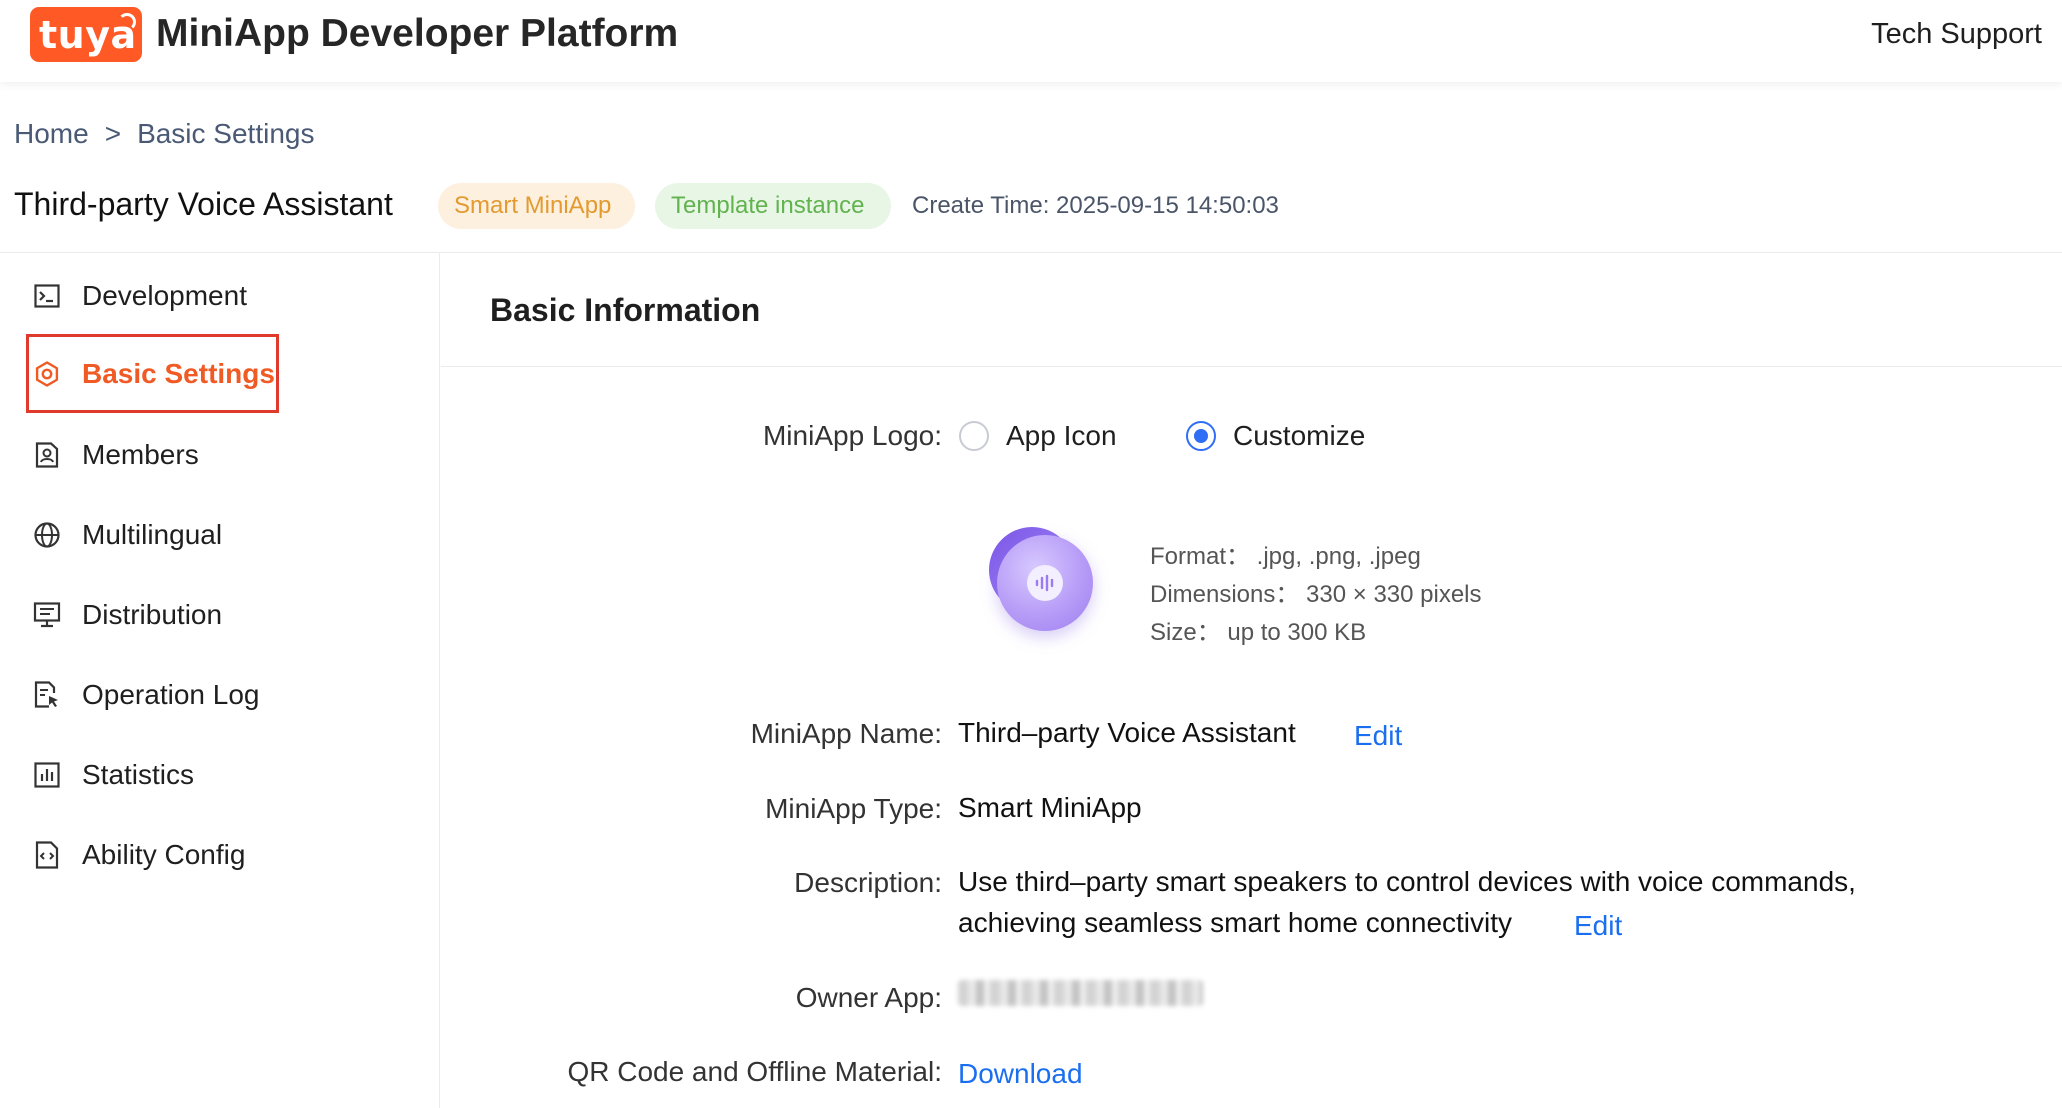 The height and width of the screenshot is (1108, 2062). What do you see at coordinates (846, 733) in the screenshot?
I see `name-label: MiniApp Name:` at bounding box center [846, 733].